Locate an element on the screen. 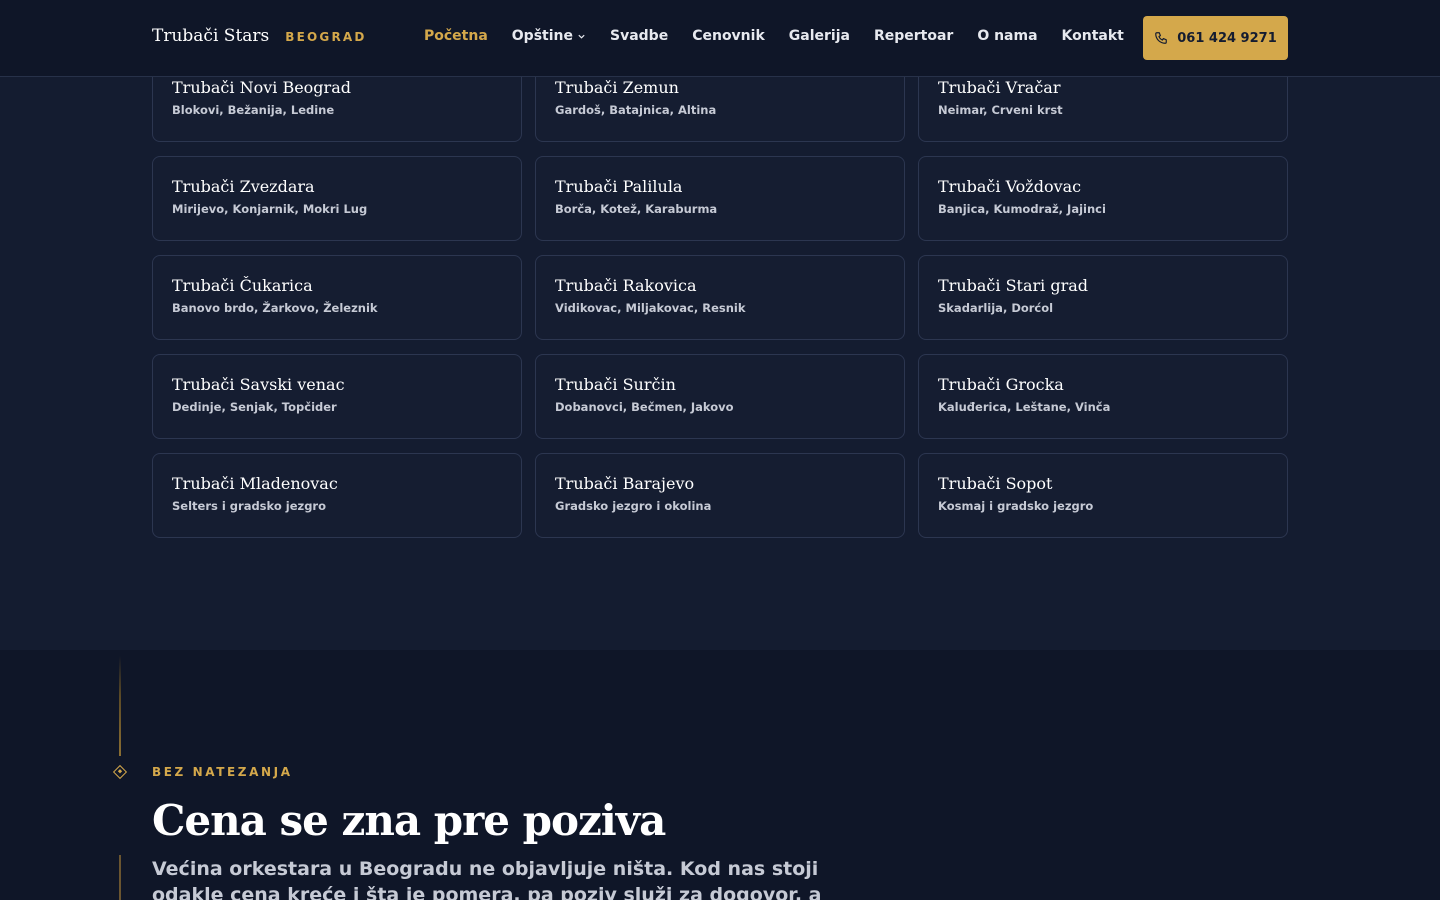  nav-repertoar: Repertoar is located at coordinates (913, 36).